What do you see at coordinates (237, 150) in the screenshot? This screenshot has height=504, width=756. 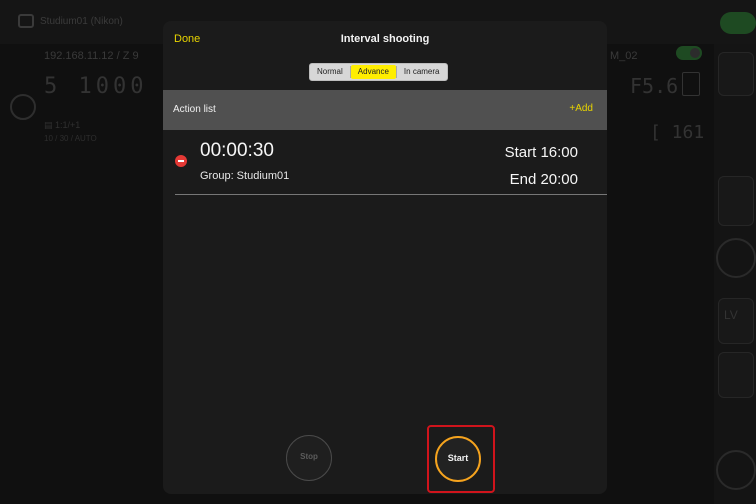 I see `item-duration: 00:00:30` at bounding box center [237, 150].